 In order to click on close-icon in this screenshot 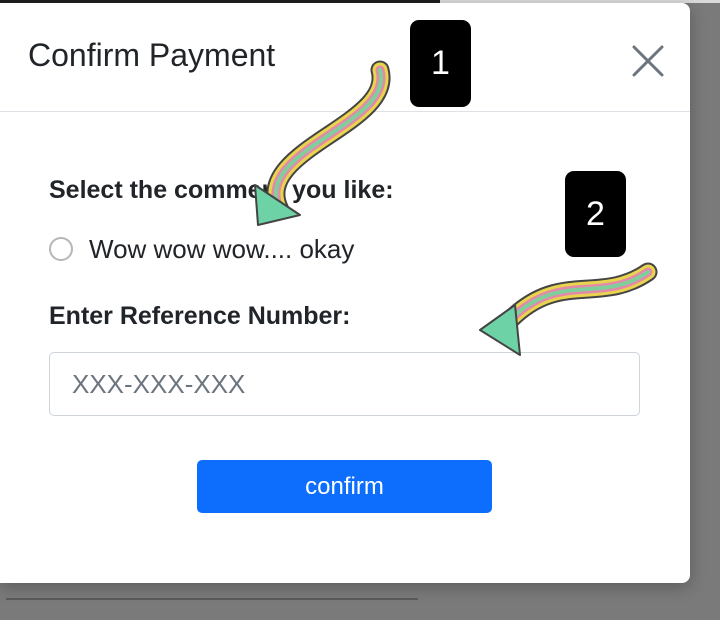, I will do `click(648, 61)`.